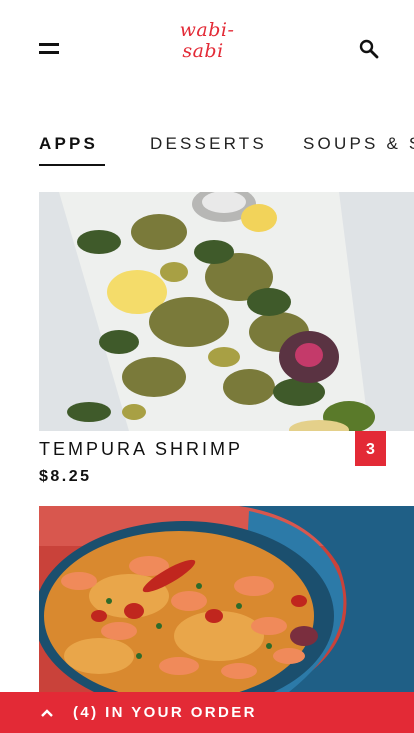  I want to click on view-order-bar: (4) IN YOUR ORDER, so click(207, 712).